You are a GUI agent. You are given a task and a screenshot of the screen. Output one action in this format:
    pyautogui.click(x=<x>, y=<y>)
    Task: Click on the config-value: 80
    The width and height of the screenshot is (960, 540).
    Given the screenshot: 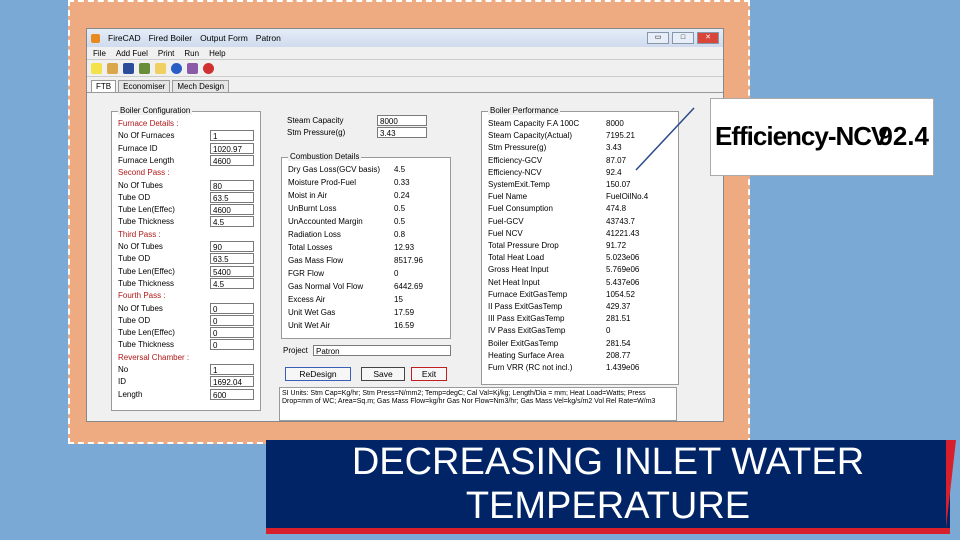 What is the action you would take?
    pyautogui.click(x=232, y=185)
    